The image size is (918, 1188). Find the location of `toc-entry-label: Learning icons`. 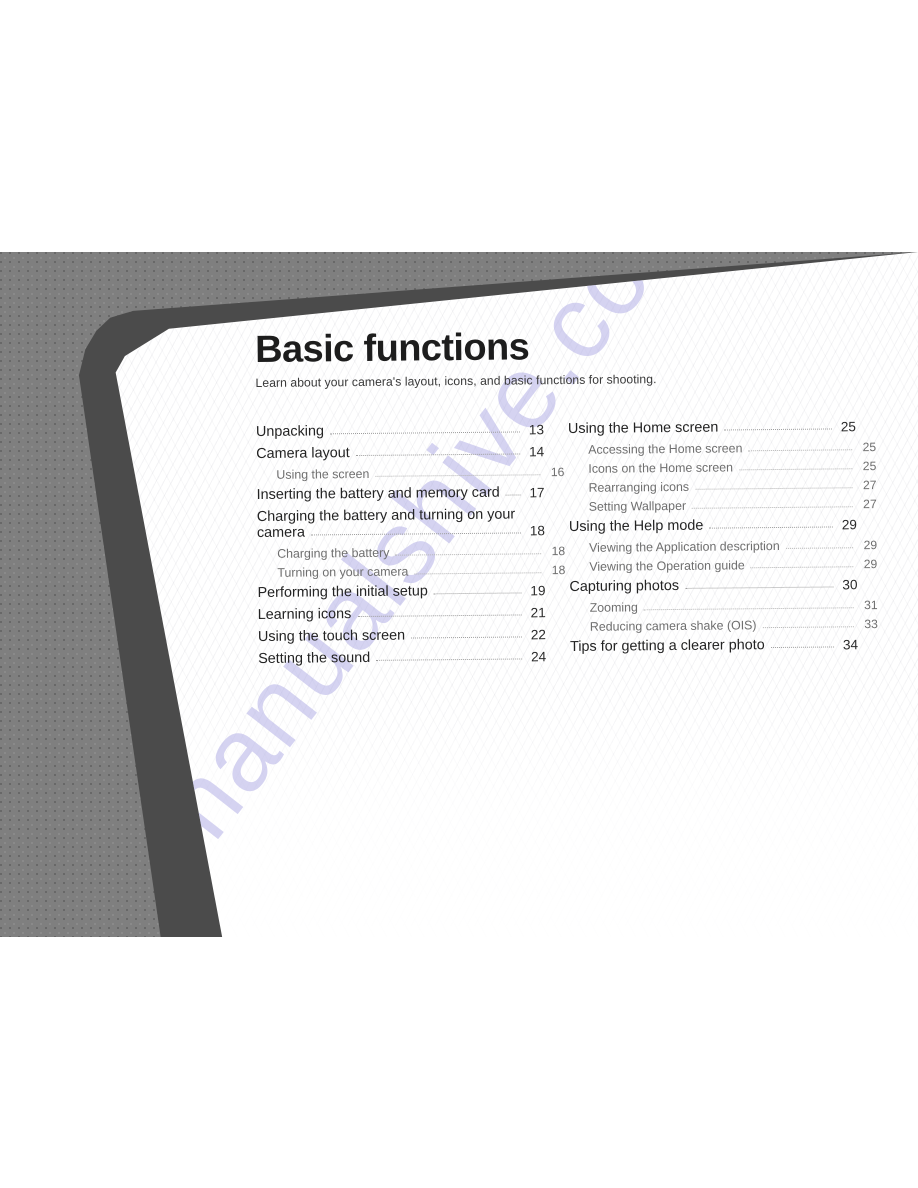

toc-entry-label: Learning icons is located at coordinates (304, 615).